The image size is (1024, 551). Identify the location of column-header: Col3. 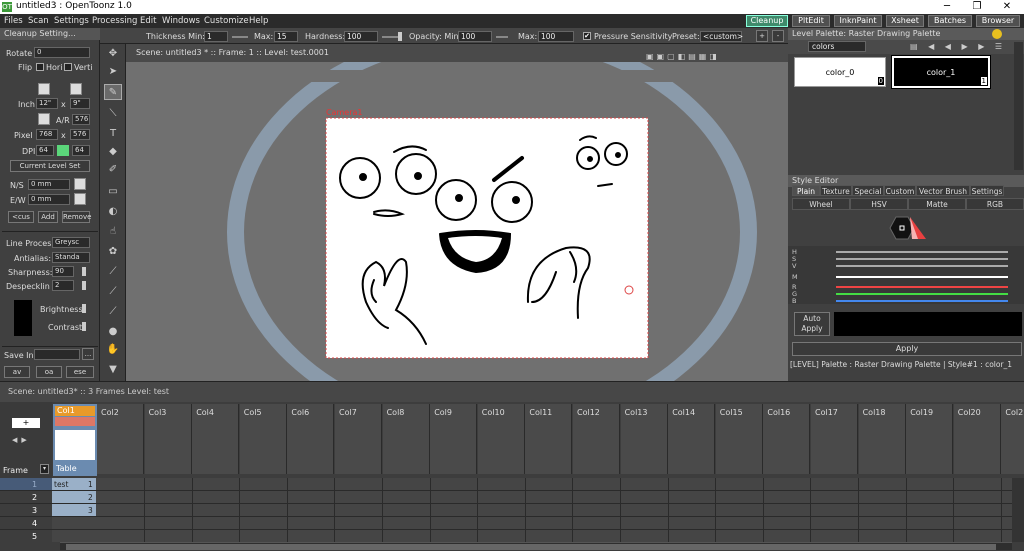
(168, 439).